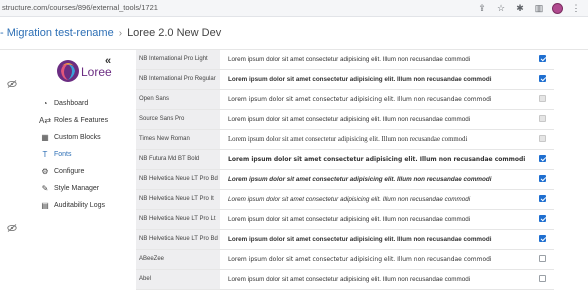  What do you see at coordinates (69, 171) in the screenshot?
I see `sidebar-item-label: Configure` at bounding box center [69, 171].